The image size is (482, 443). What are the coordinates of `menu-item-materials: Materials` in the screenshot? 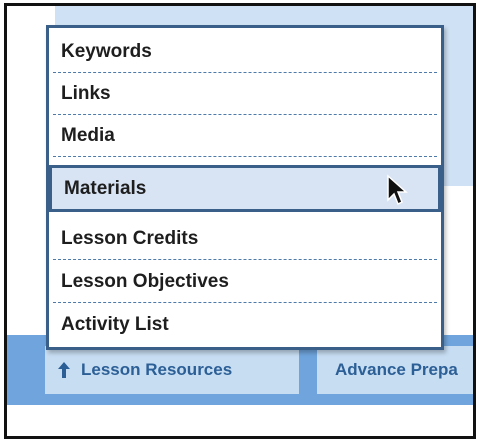 It's located at (245, 188).